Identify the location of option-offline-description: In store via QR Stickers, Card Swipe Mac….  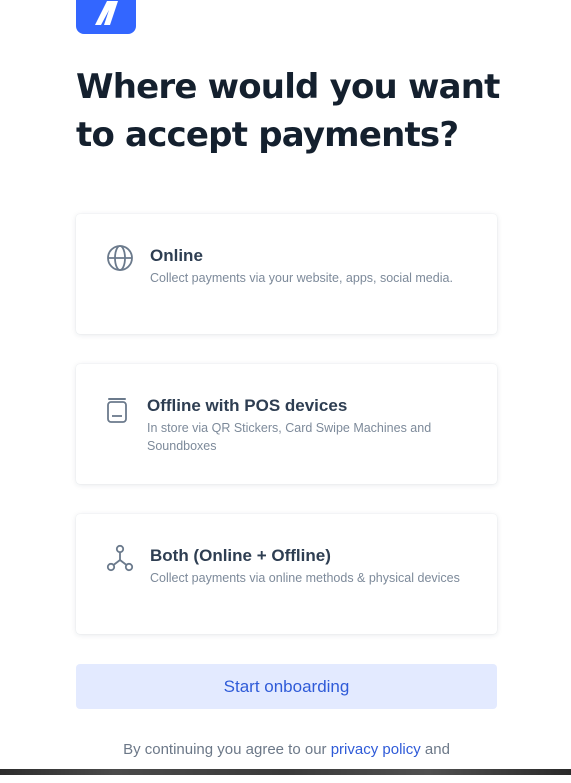
(289, 437).